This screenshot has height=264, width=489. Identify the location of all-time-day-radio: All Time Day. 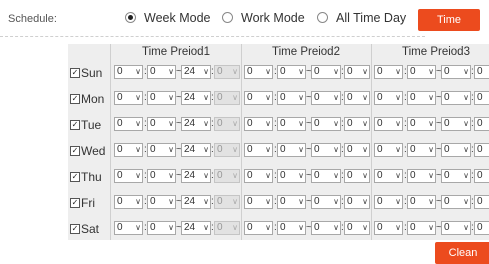
(361, 18).